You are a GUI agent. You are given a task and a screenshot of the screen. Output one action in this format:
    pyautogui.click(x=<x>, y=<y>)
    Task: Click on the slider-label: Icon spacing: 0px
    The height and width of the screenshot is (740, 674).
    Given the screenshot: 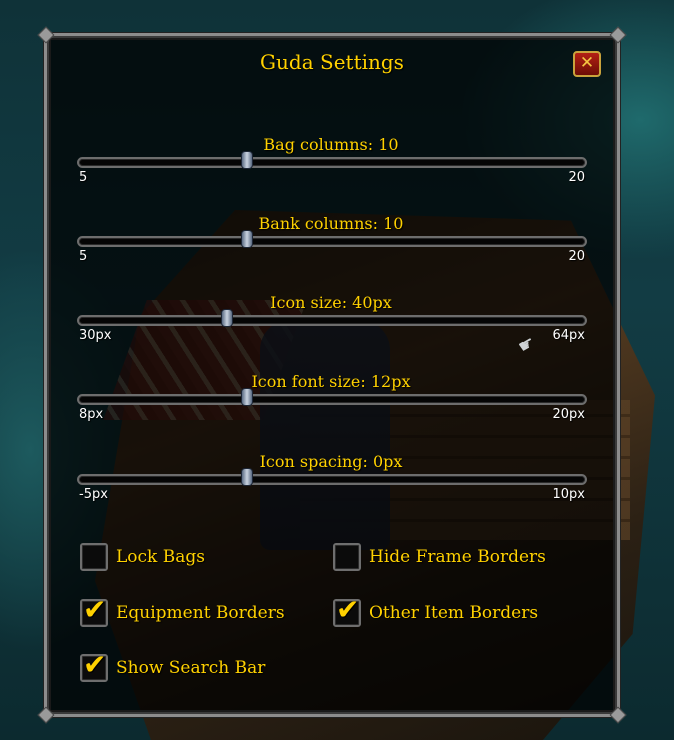 What is the action you would take?
    pyautogui.click(x=331, y=461)
    